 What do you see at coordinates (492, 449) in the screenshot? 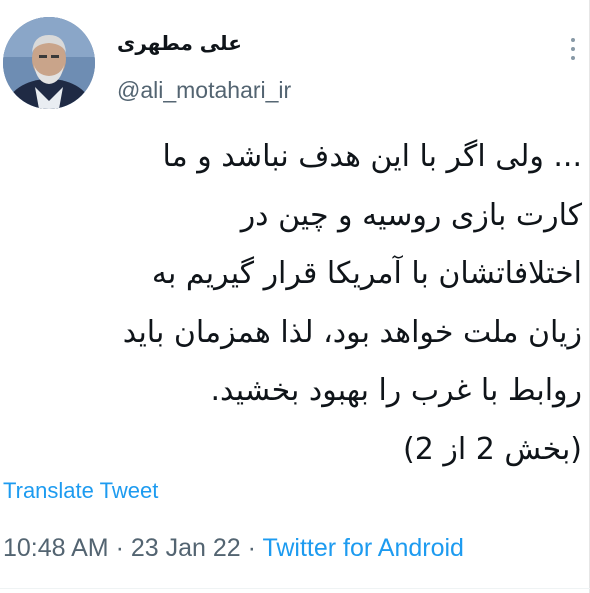
I see `tweet-text-line: (بخش 2 از 2)` at bounding box center [492, 449].